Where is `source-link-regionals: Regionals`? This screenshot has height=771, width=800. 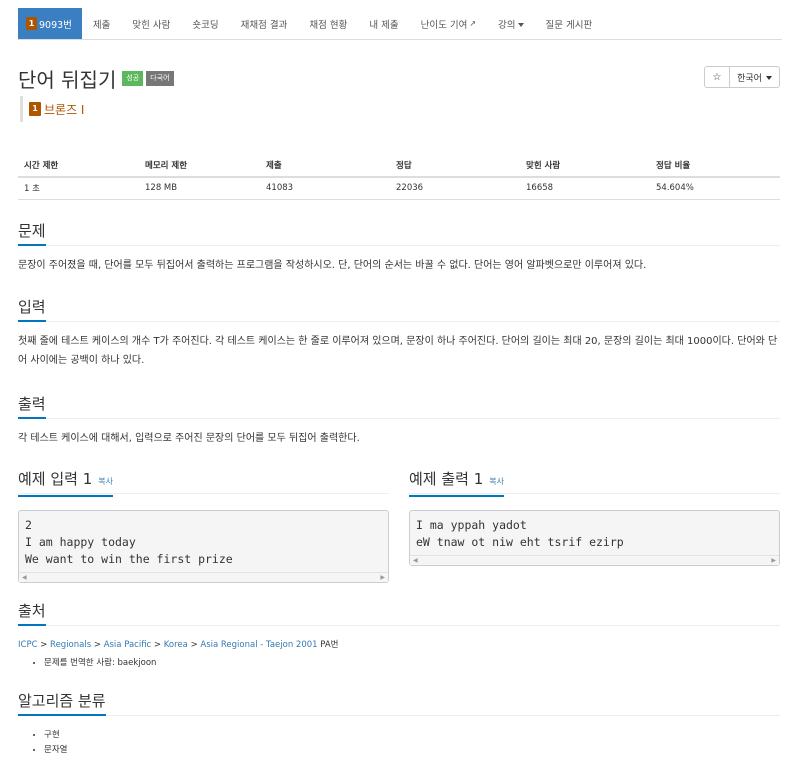 source-link-regionals: Regionals is located at coordinates (70, 645).